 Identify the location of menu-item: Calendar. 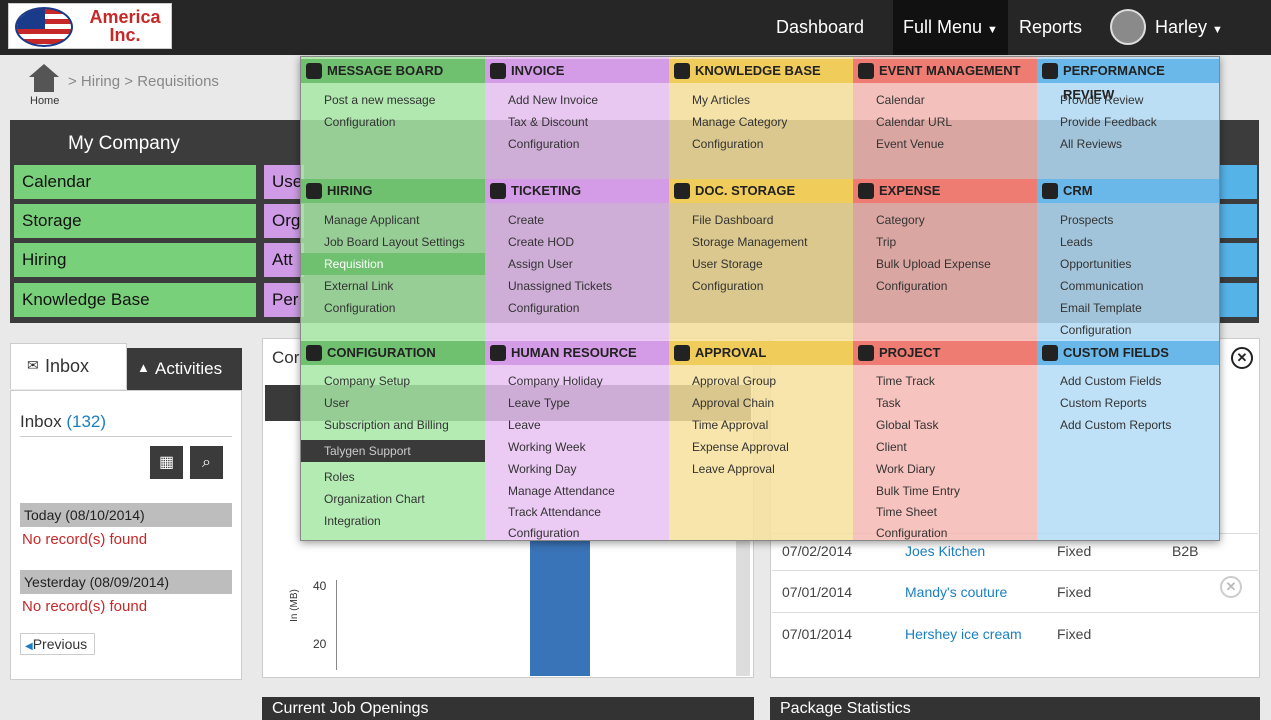
(945, 100).